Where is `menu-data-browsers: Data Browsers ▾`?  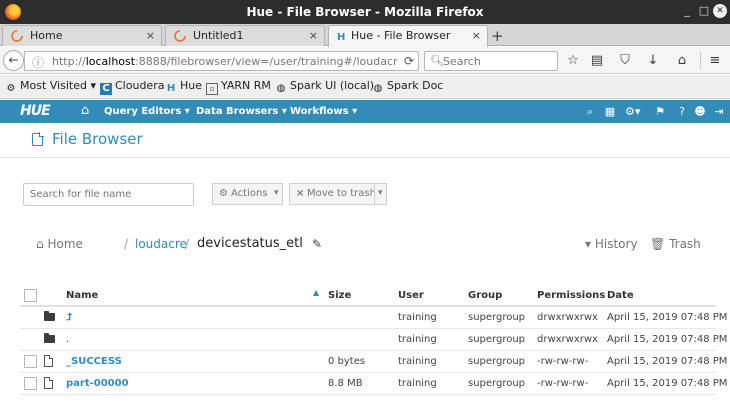
menu-data-browsers: Data Browsers ▾ is located at coordinates (241, 111).